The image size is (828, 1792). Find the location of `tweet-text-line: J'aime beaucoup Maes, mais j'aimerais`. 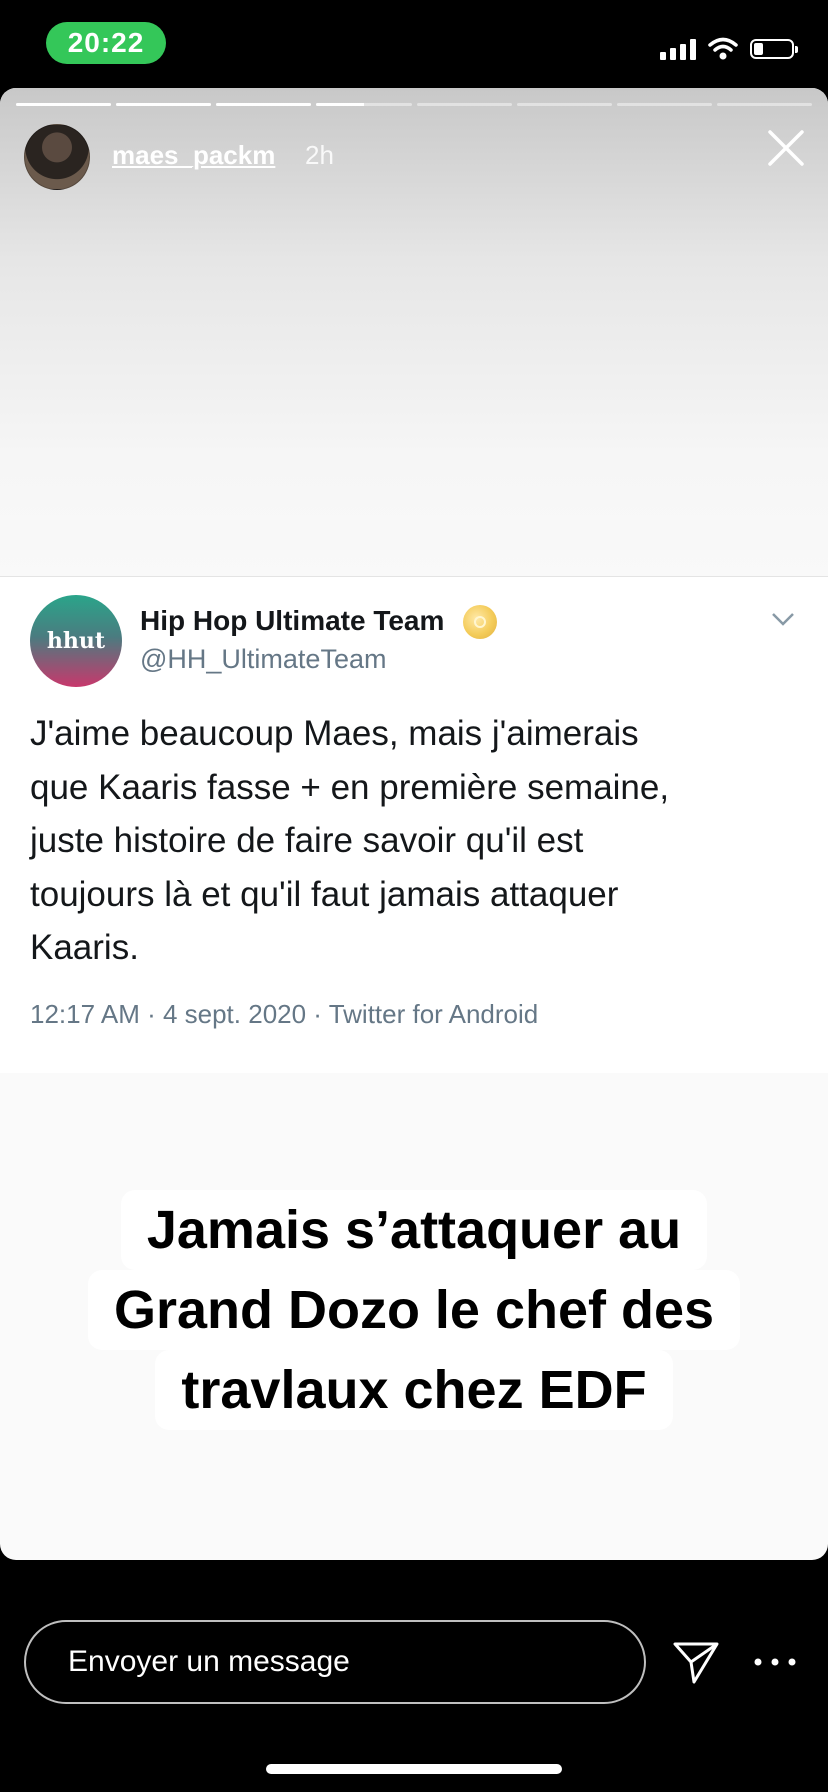

tweet-text-line: J'aime beaucoup Maes, mais j'aimerais is located at coordinates (334, 733).